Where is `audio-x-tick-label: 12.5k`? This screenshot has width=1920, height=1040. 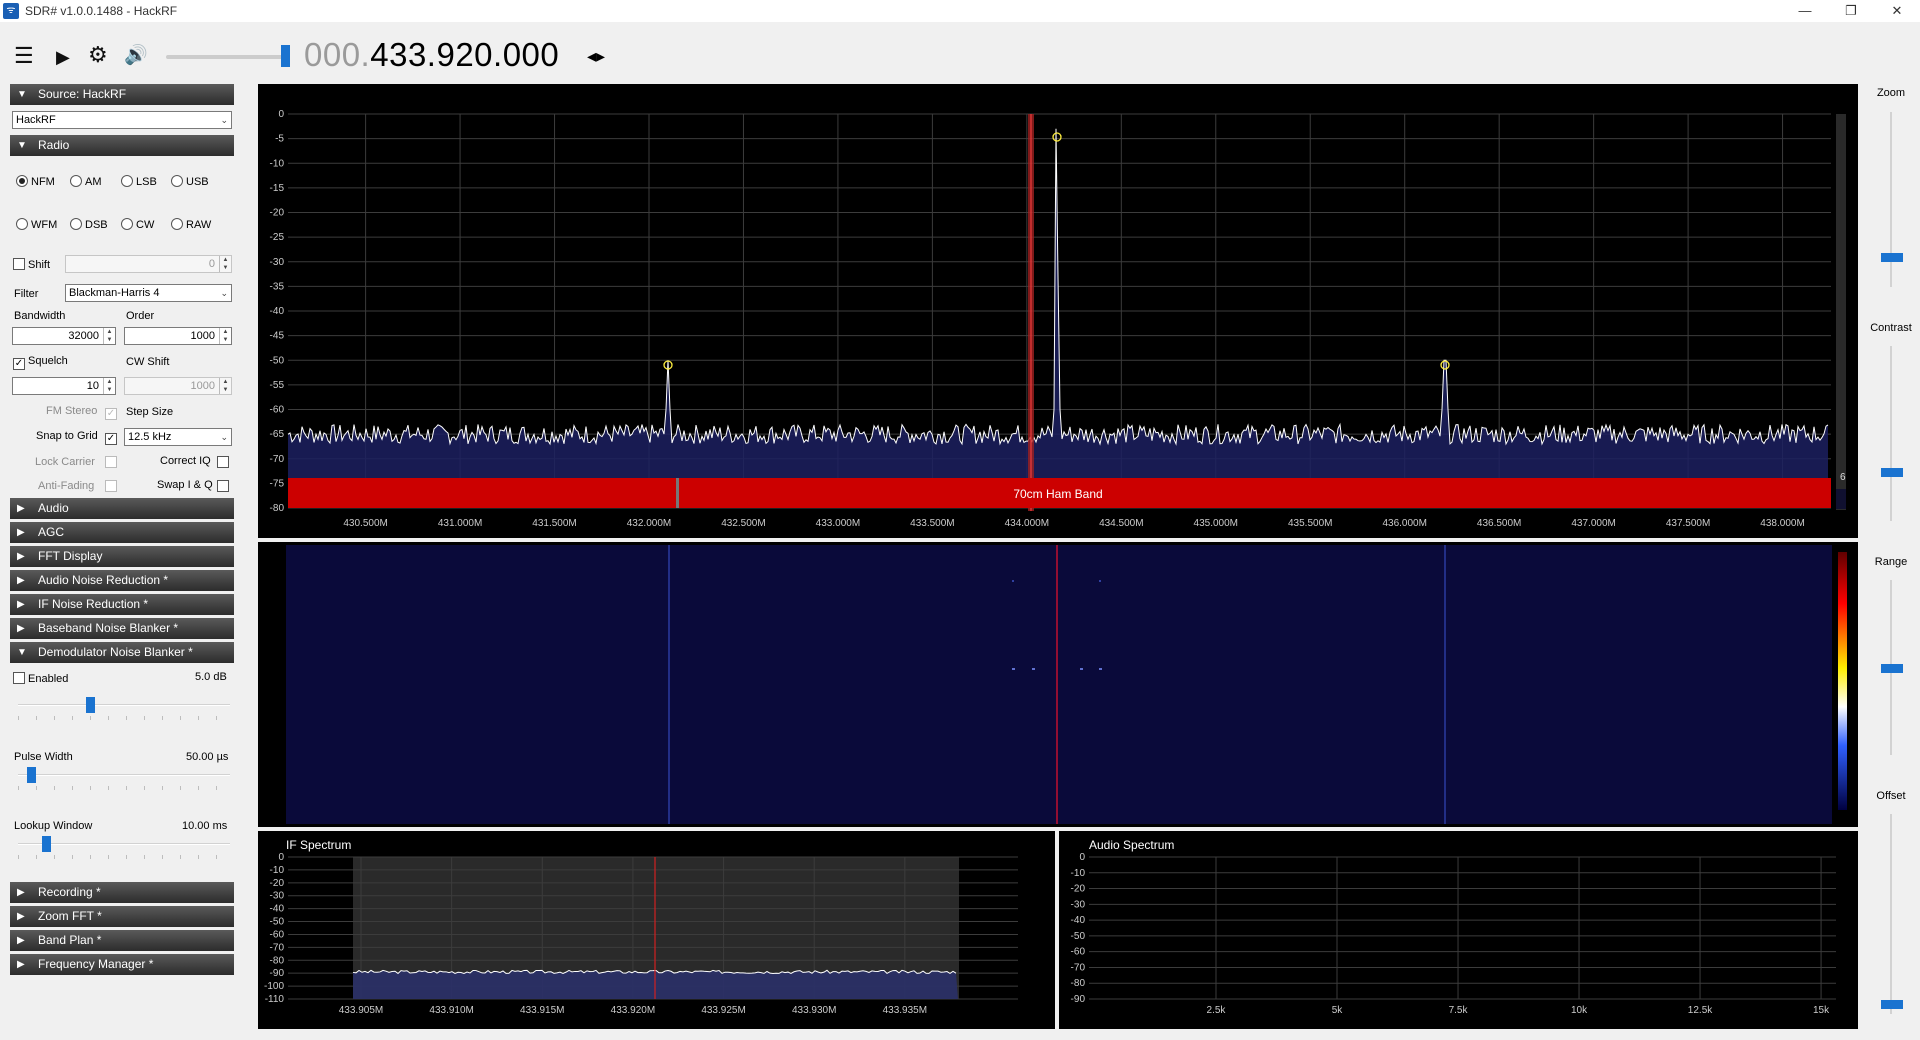
audio-x-tick-label: 12.5k is located at coordinates (1700, 1010).